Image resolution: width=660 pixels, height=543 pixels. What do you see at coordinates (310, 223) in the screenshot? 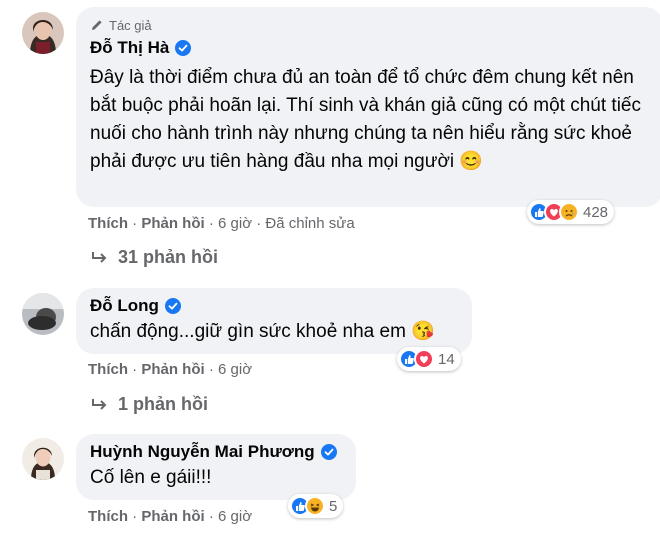
I see `edited-label: Đã chỉnh sửa` at bounding box center [310, 223].